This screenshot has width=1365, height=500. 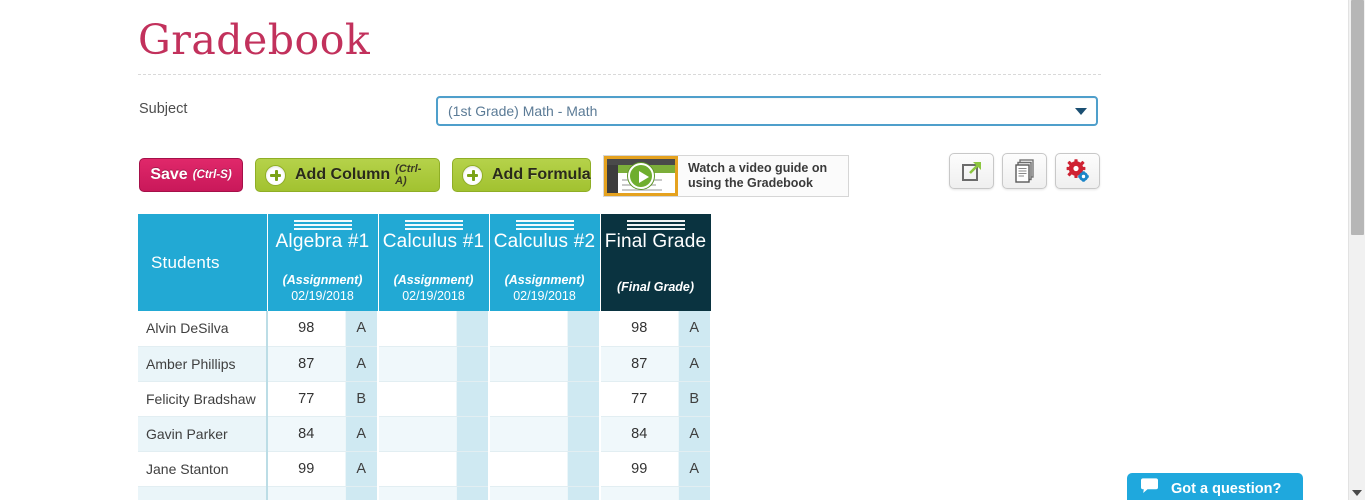 What do you see at coordinates (472, 175) in the screenshot?
I see `plus-circle-icon` at bounding box center [472, 175].